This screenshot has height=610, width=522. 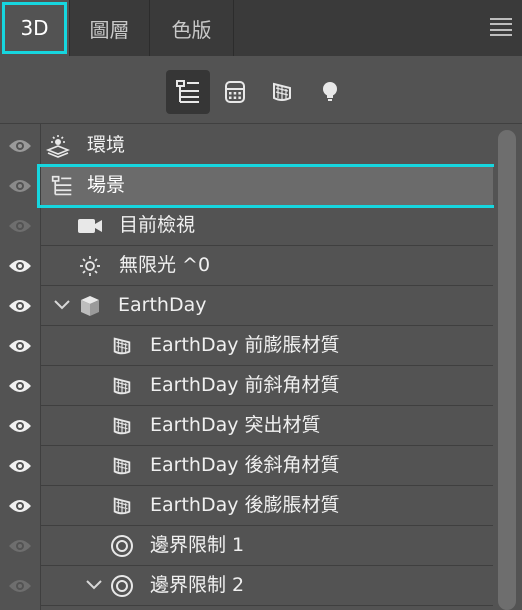 I want to click on list-item-label: EarthDay 前斜角材質, so click(x=245, y=385).